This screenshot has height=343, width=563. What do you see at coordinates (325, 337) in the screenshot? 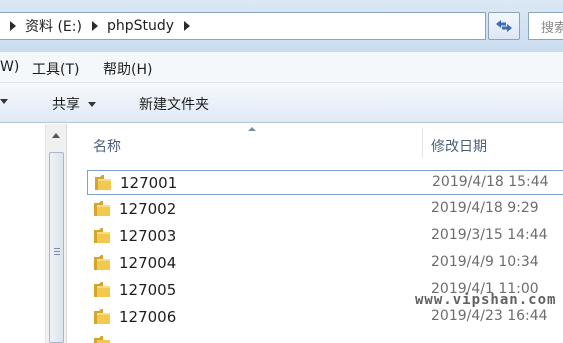
I see `file-row-partial` at bounding box center [325, 337].